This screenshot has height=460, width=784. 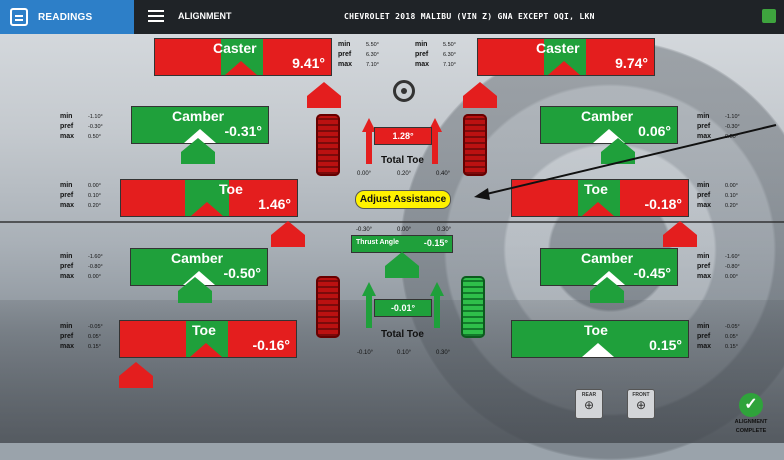 I want to click on rear-left-toe-title: Toe, so click(x=204, y=330).